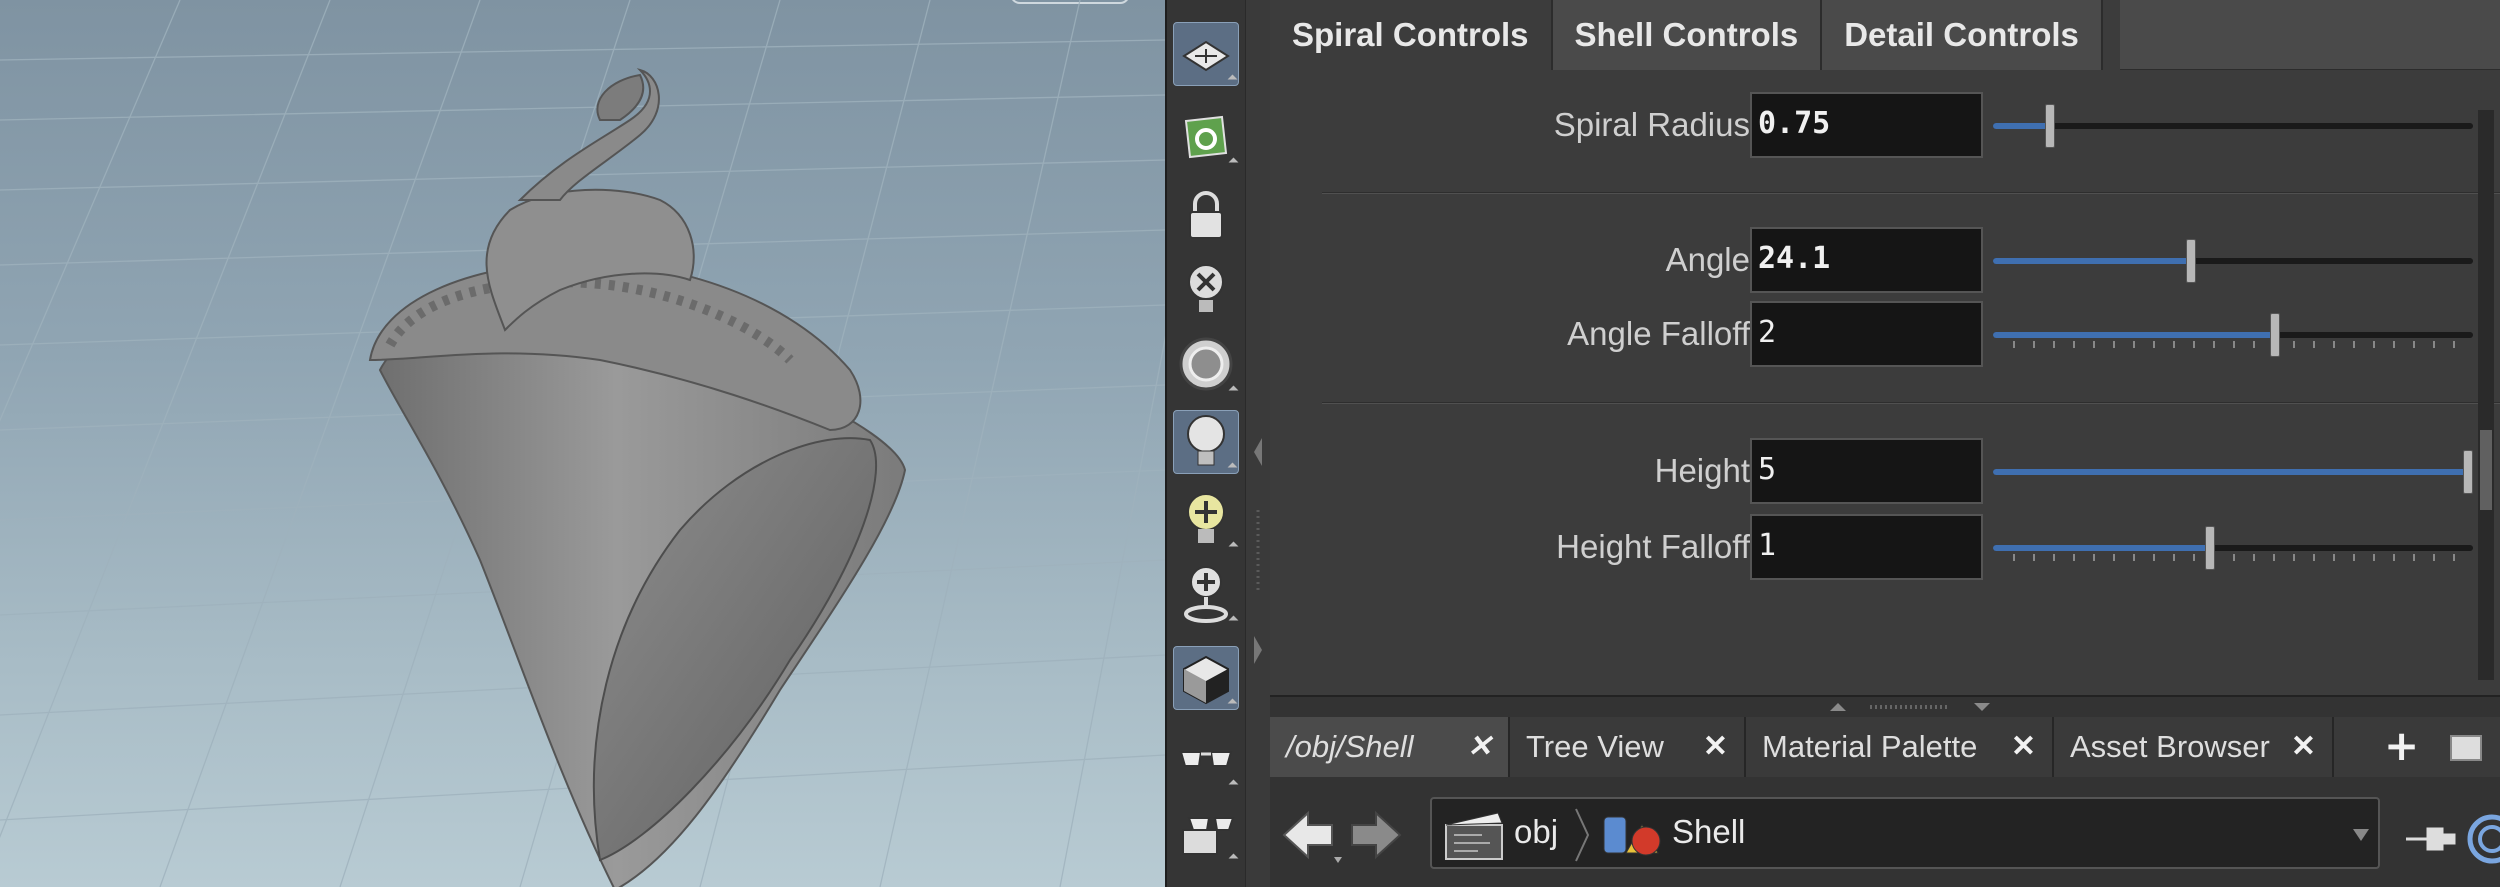 The height and width of the screenshot is (887, 2500). What do you see at coordinates (1866, 471) in the screenshot?
I see `height-field: 5` at bounding box center [1866, 471].